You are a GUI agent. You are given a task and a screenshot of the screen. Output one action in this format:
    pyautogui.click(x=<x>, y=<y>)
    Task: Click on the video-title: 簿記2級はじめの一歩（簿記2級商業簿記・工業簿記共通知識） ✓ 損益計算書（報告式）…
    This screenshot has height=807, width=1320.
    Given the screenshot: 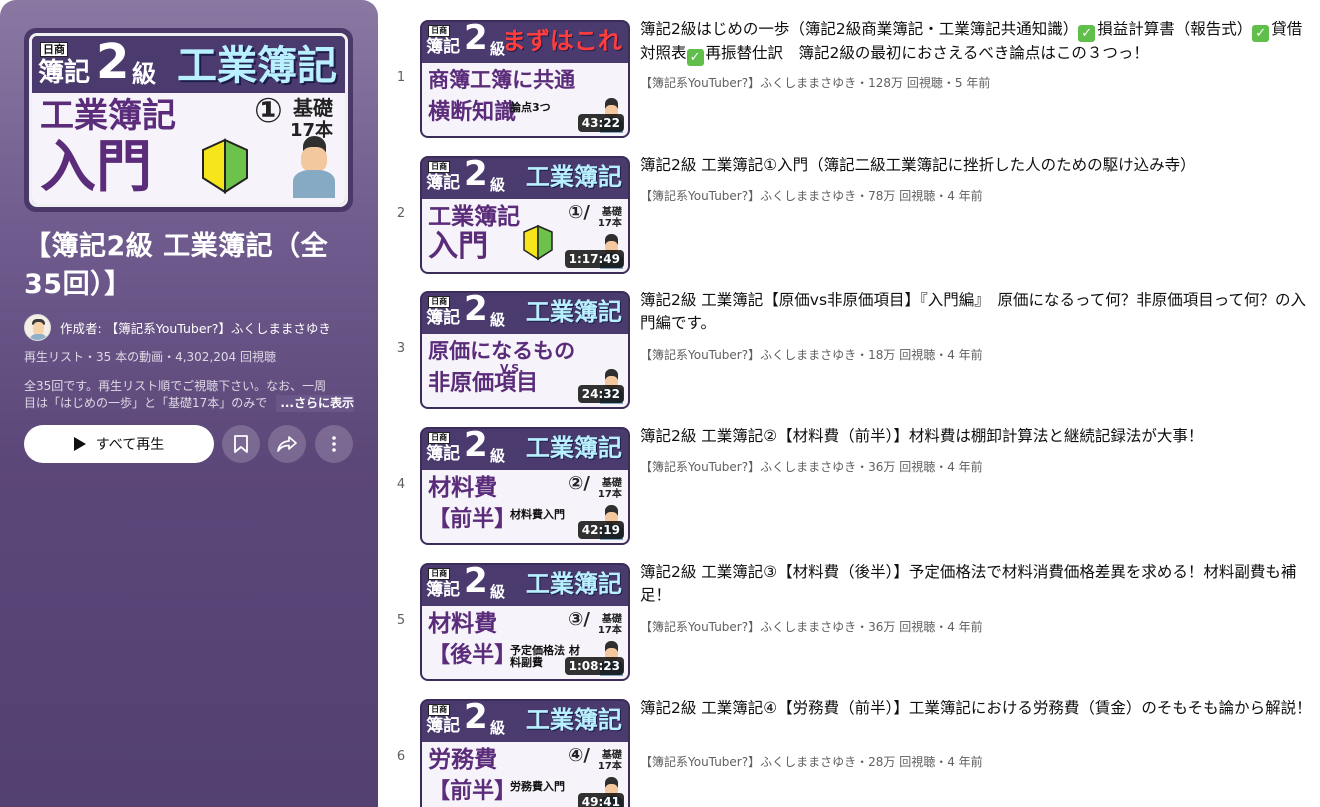 What is the action you would take?
    pyautogui.click(x=976, y=42)
    